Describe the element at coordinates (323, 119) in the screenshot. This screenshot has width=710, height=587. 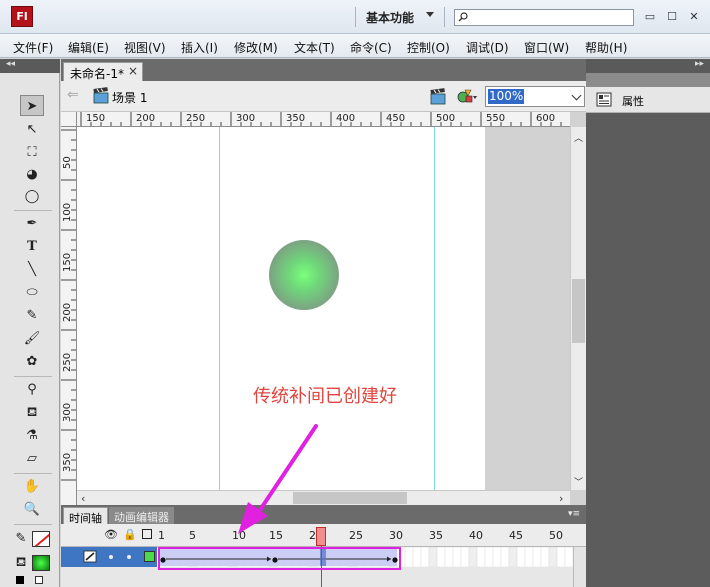
I see `horizontal-ruler: 150 200 250 300 350 400 450 500 550 600` at that location.